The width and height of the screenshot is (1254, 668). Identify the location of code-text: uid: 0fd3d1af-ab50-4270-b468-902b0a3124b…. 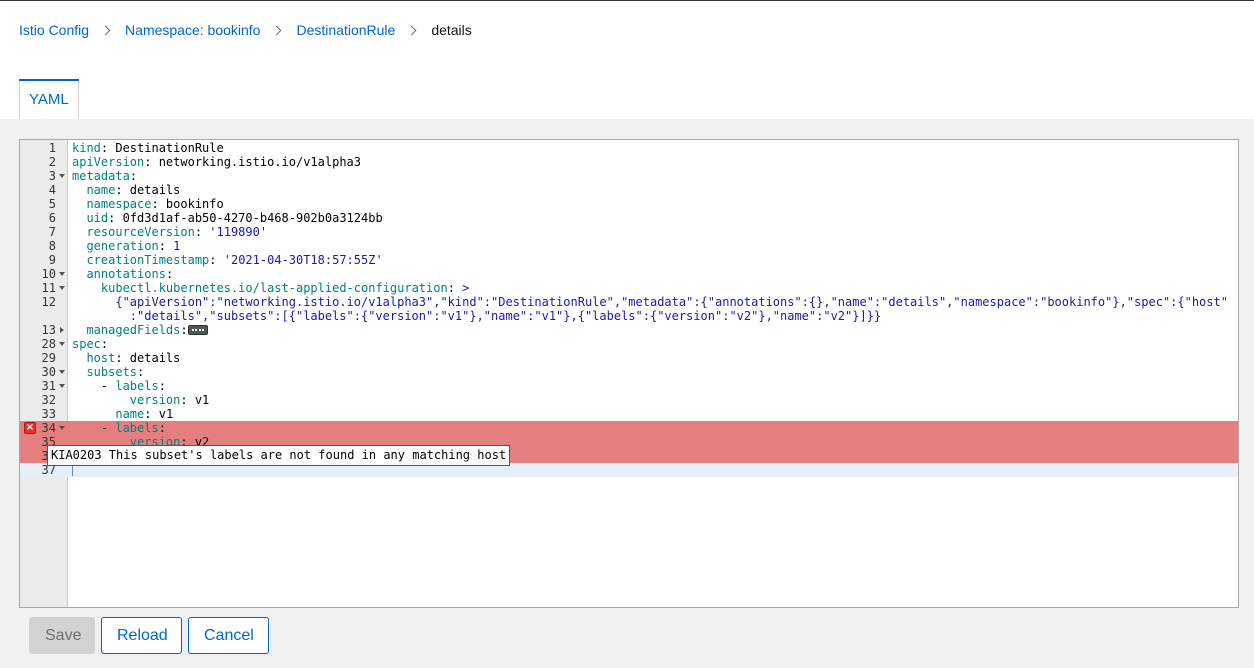
(234, 218).